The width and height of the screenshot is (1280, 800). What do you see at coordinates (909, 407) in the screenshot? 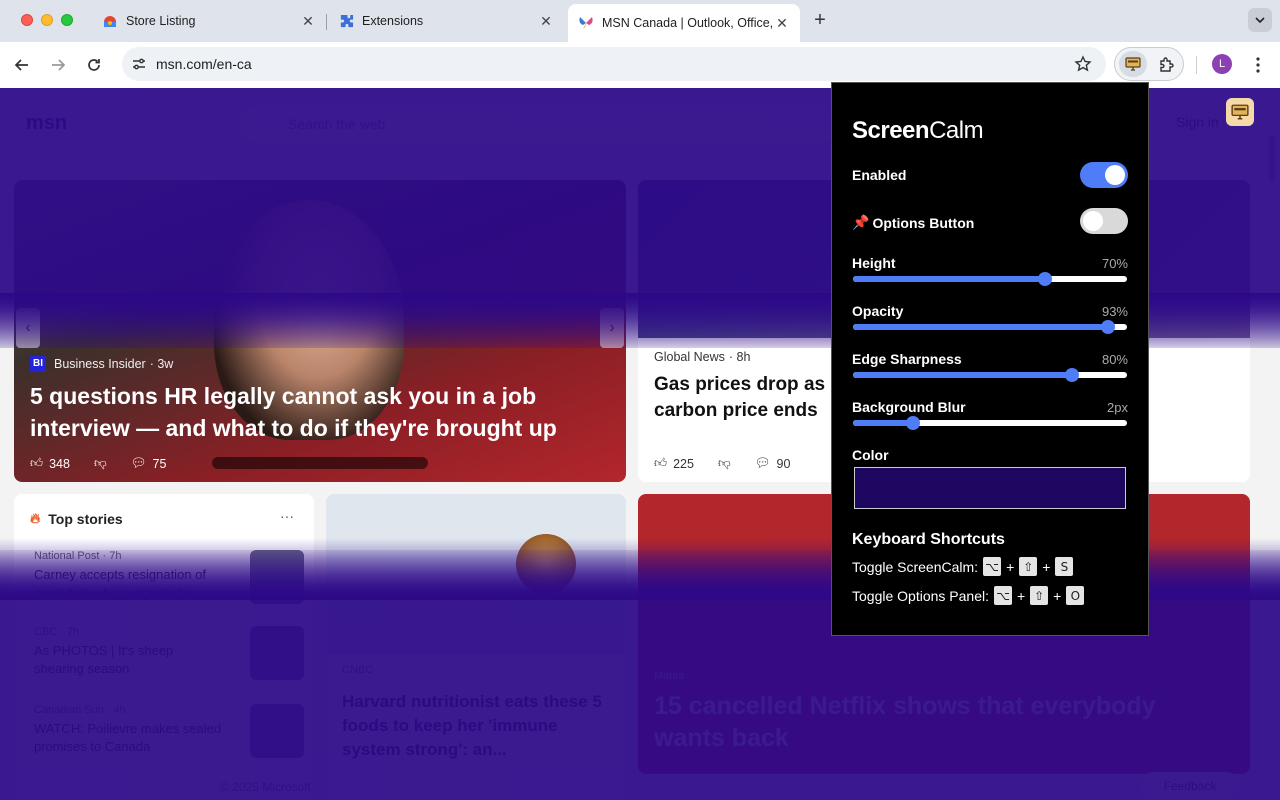
I see `background-blur-label: Background Blur` at bounding box center [909, 407].